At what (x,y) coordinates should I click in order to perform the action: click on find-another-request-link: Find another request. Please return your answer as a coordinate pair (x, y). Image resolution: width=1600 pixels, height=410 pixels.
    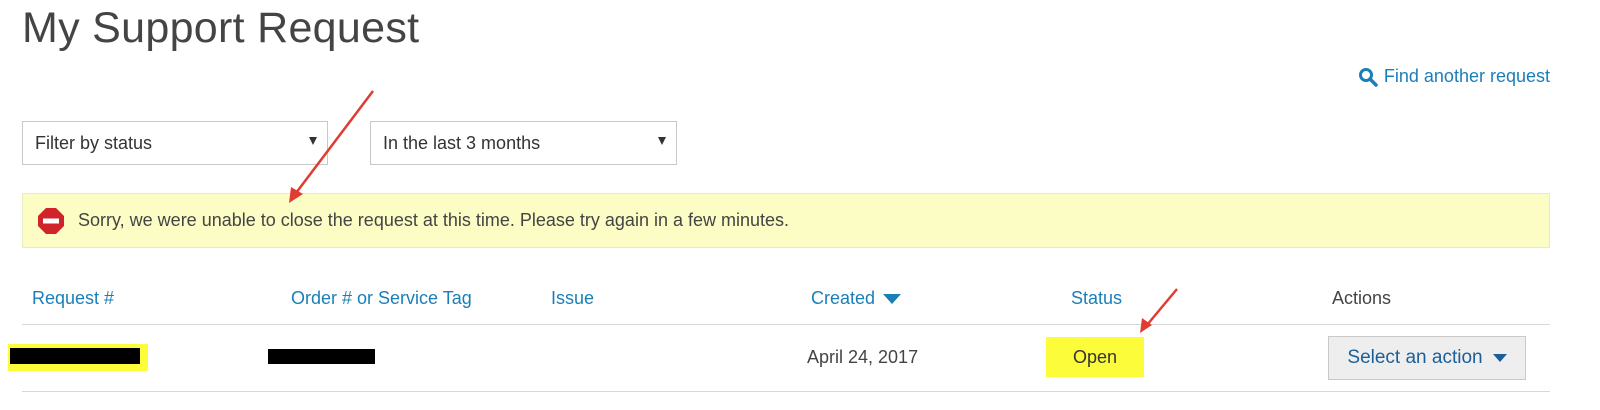
    Looking at the image, I should click on (1454, 76).